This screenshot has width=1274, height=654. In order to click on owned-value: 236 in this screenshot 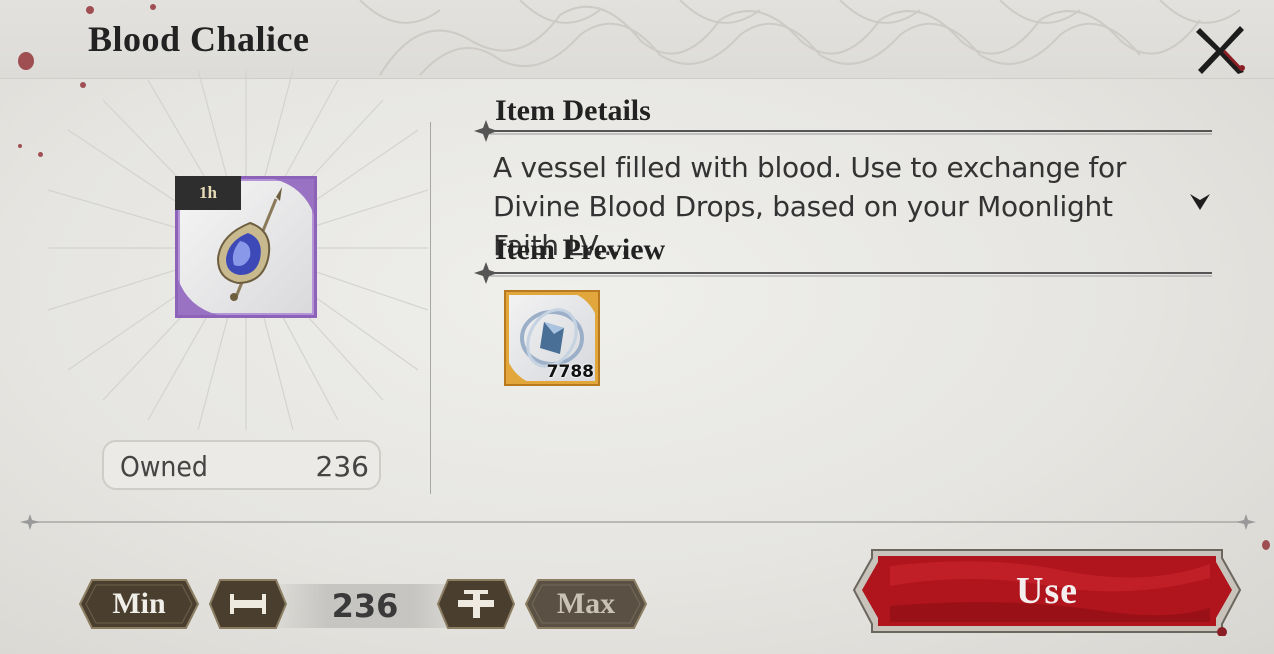, I will do `click(342, 466)`.